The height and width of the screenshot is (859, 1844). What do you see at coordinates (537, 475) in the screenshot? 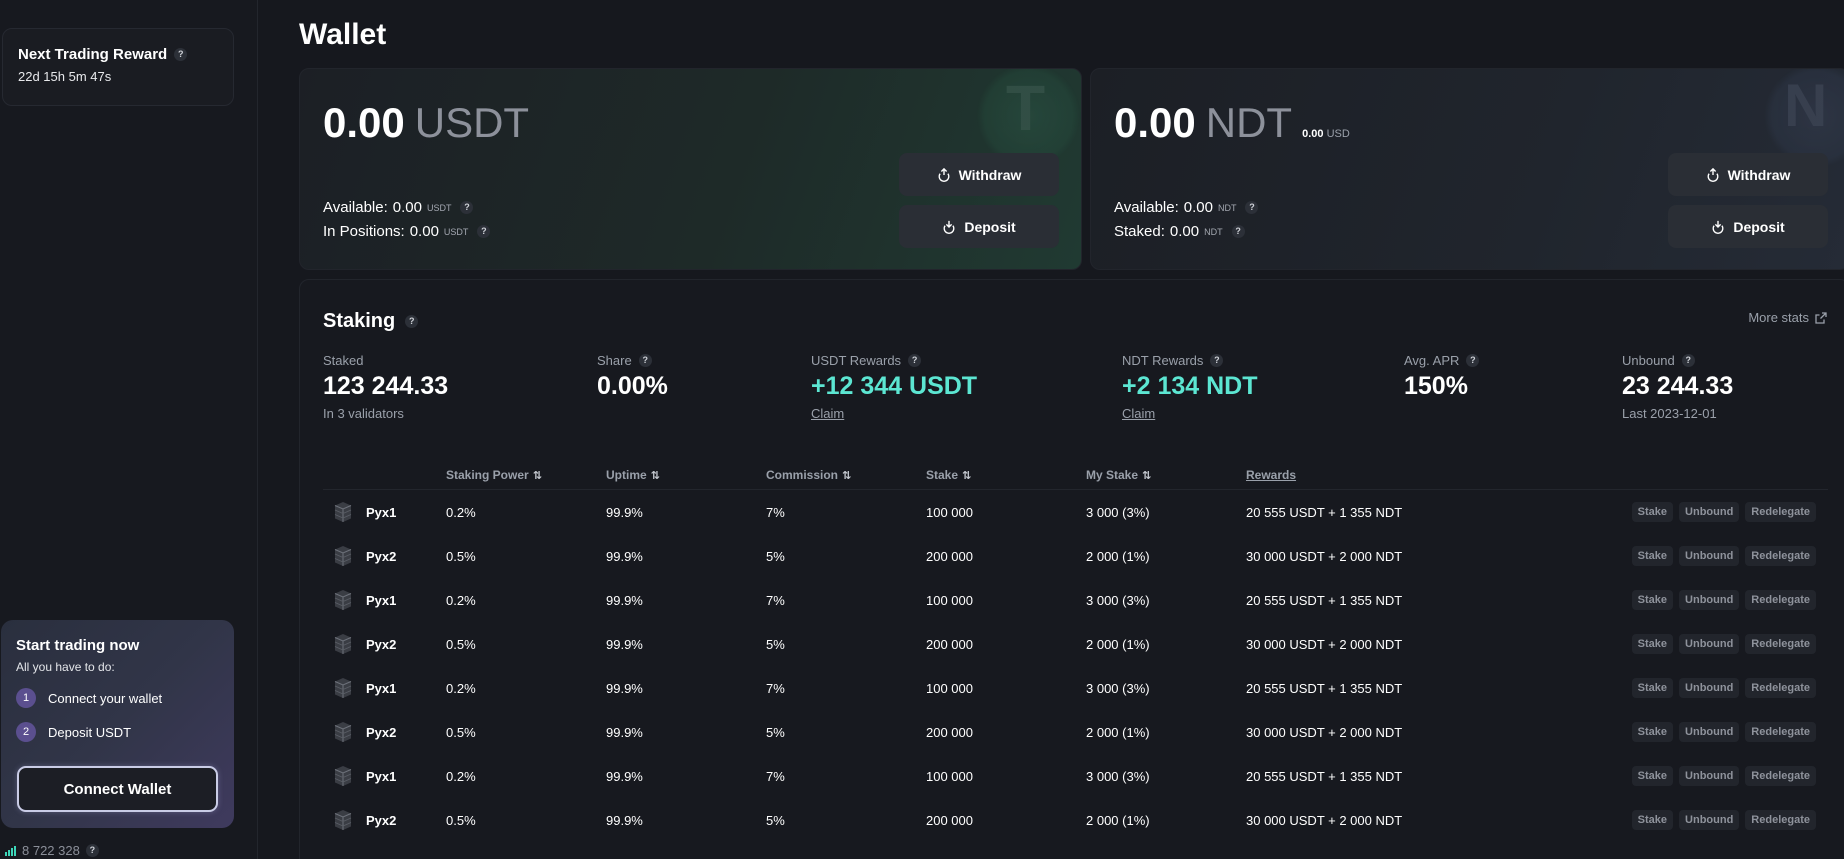
I see `sort-icon: ⇅` at bounding box center [537, 475].